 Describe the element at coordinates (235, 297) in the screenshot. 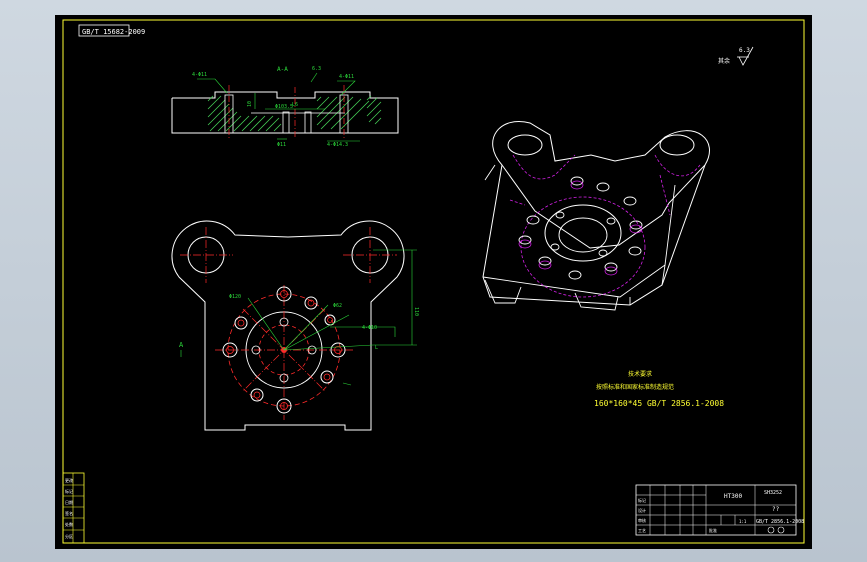

I see `dim-plan-d120: Φ120` at that location.